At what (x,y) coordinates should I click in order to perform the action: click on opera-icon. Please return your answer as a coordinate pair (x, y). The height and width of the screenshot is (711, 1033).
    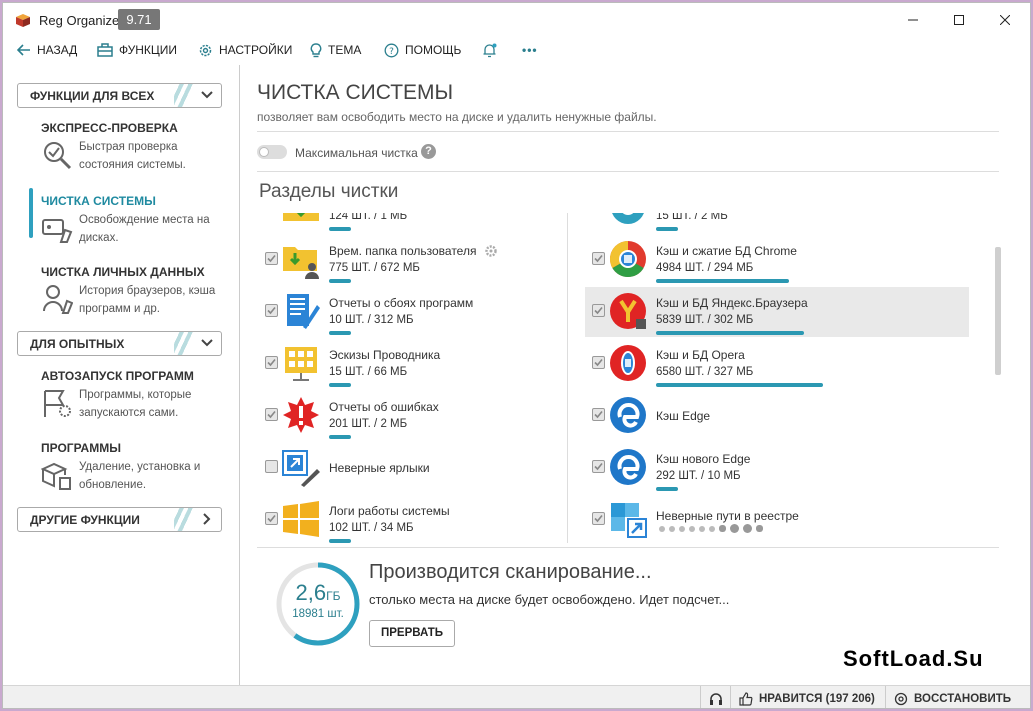
    Looking at the image, I should click on (628, 363).